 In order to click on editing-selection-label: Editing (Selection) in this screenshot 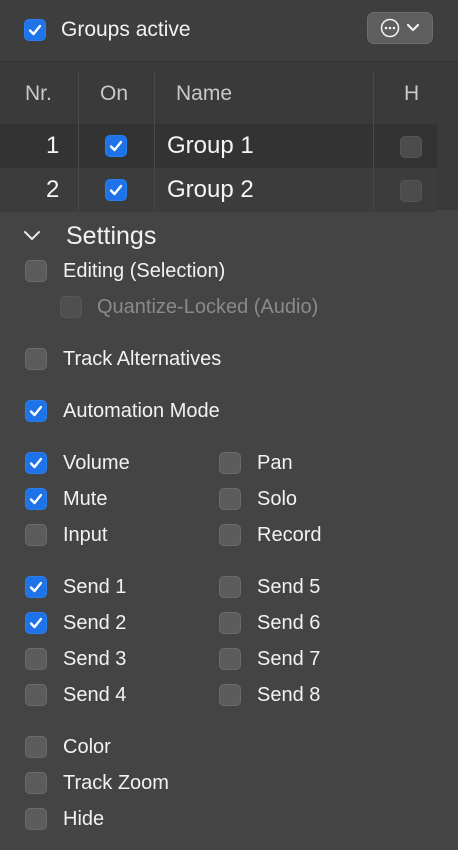, I will do `click(144, 271)`.